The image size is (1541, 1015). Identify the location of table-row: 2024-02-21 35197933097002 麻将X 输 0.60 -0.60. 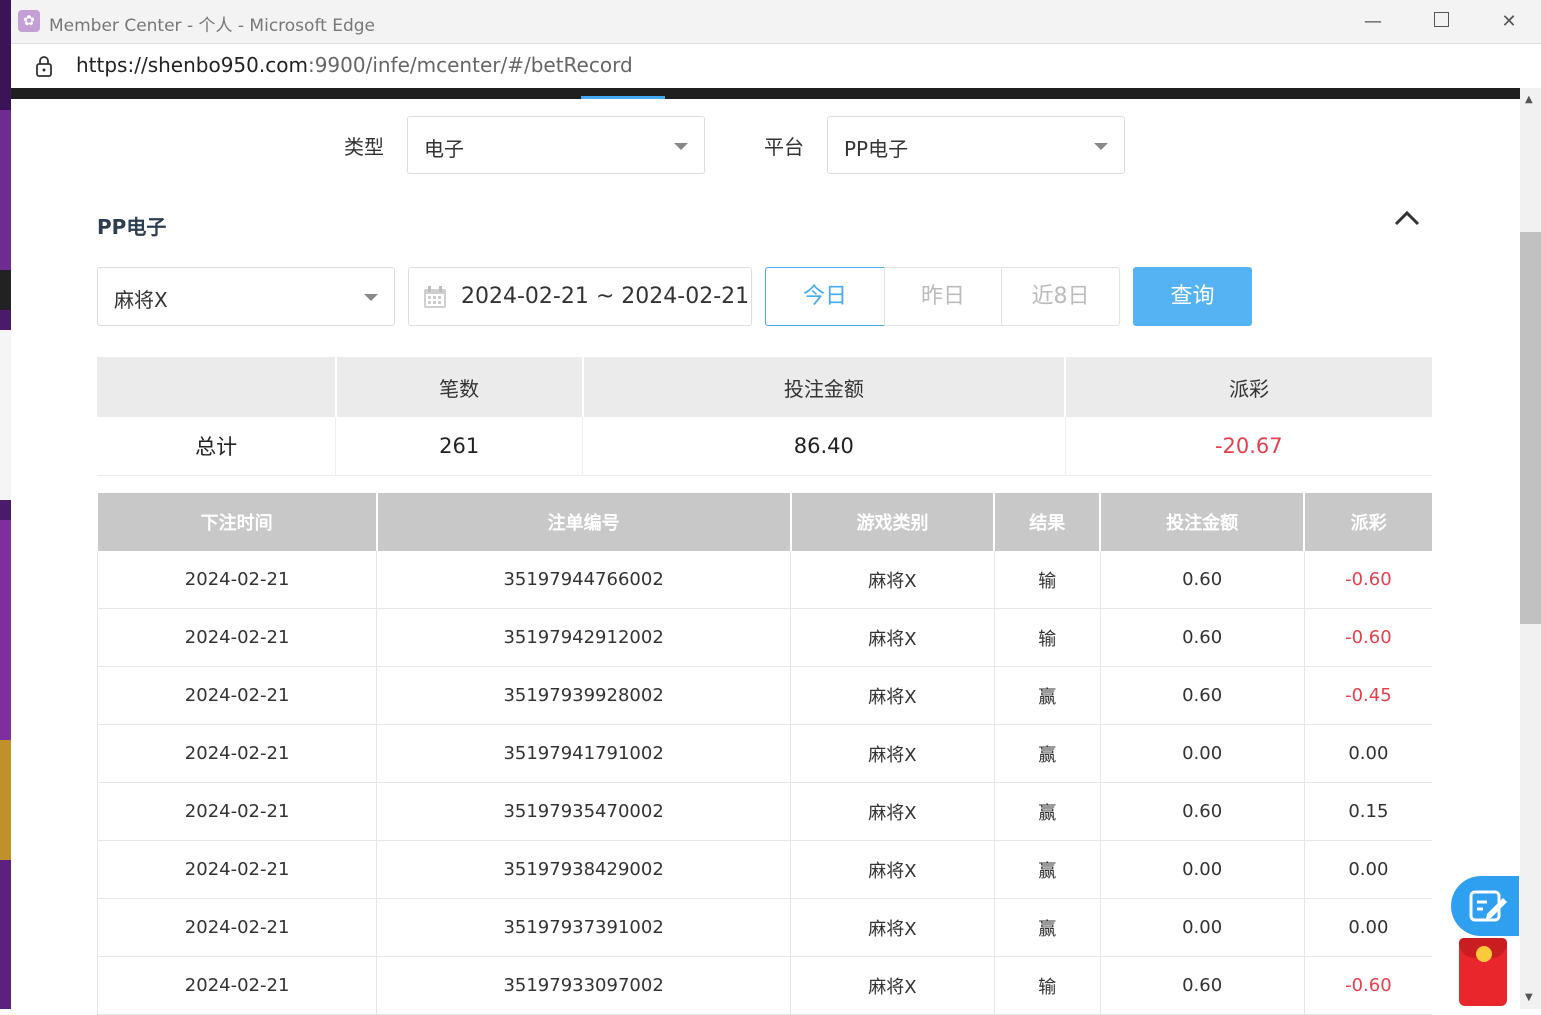
(764, 985).